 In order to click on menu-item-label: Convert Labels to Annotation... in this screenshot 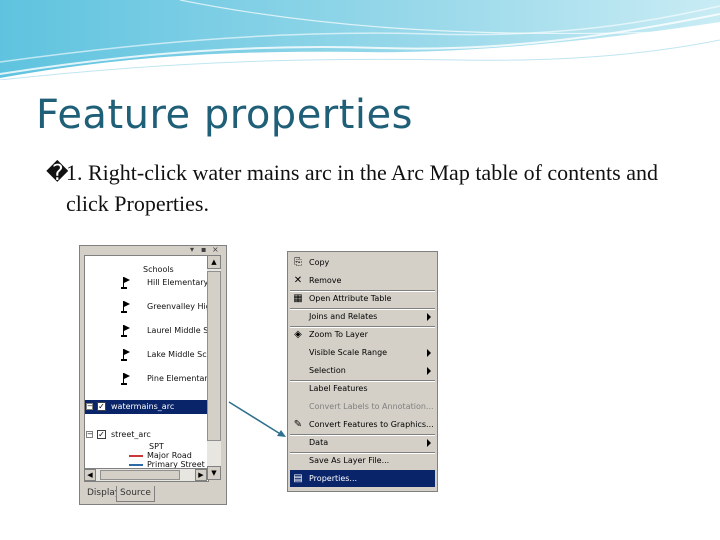, I will do `click(371, 406)`.